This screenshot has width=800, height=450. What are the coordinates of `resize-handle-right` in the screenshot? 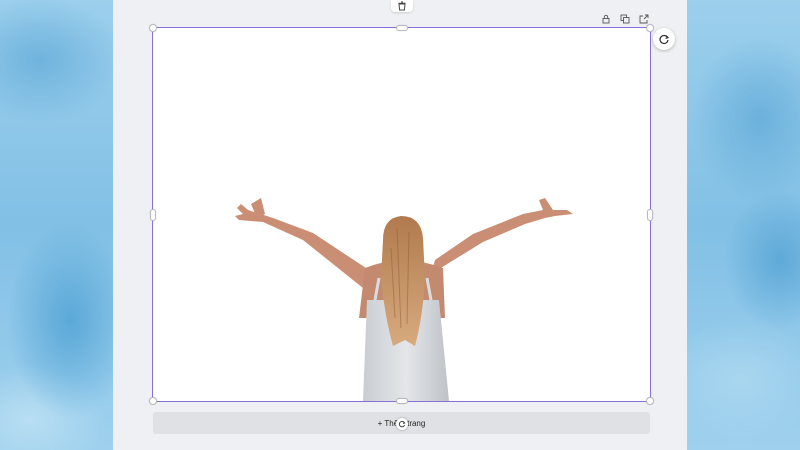 It's located at (650, 215).